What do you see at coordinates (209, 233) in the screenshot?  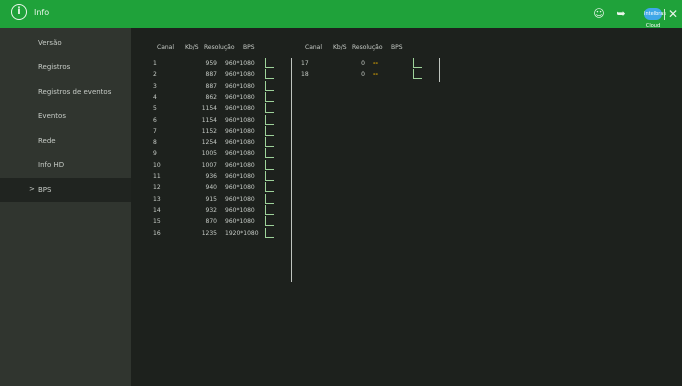 I see `cell-kbs: 1235` at bounding box center [209, 233].